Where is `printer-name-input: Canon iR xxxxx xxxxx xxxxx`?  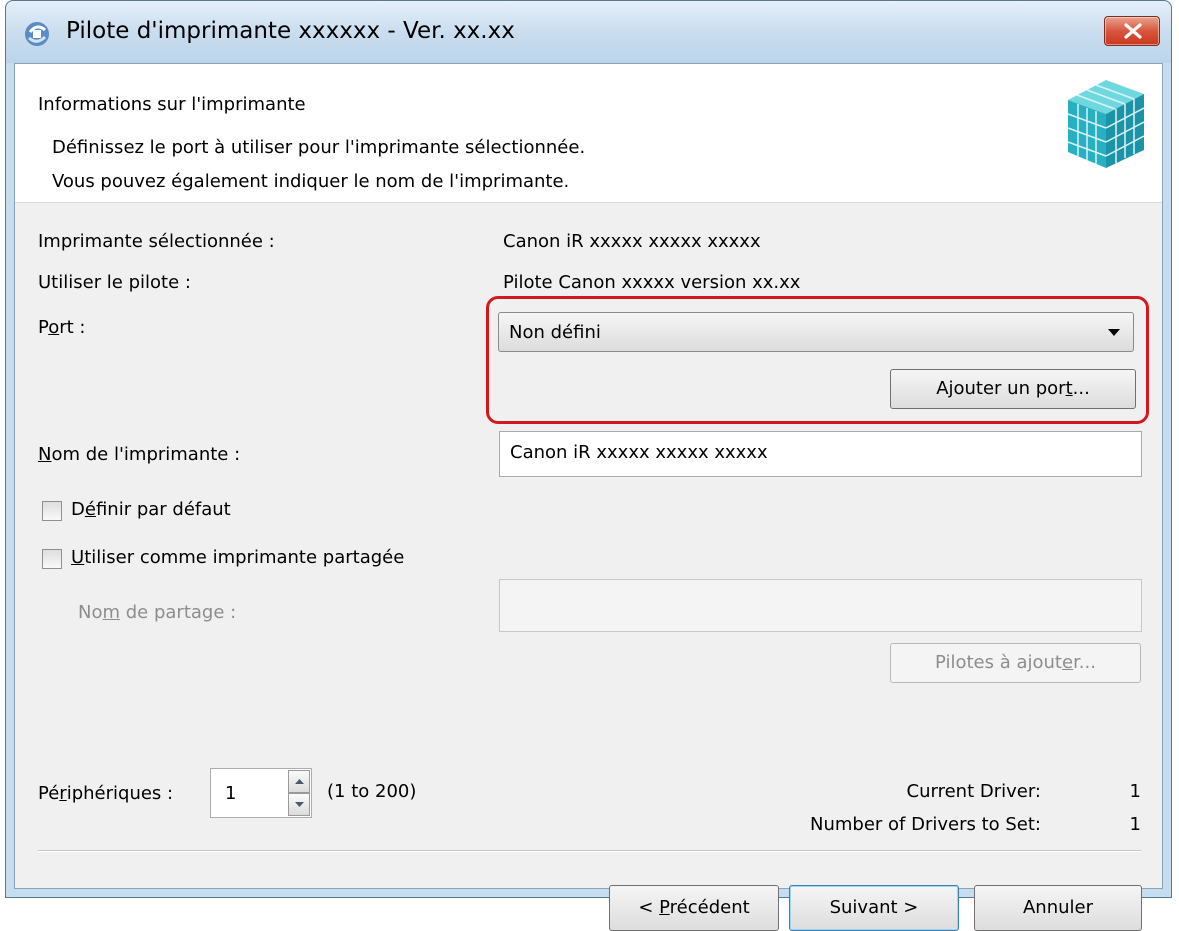 printer-name-input: Canon iR xxxxx xxxxx xxxxx is located at coordinates (820, 454).